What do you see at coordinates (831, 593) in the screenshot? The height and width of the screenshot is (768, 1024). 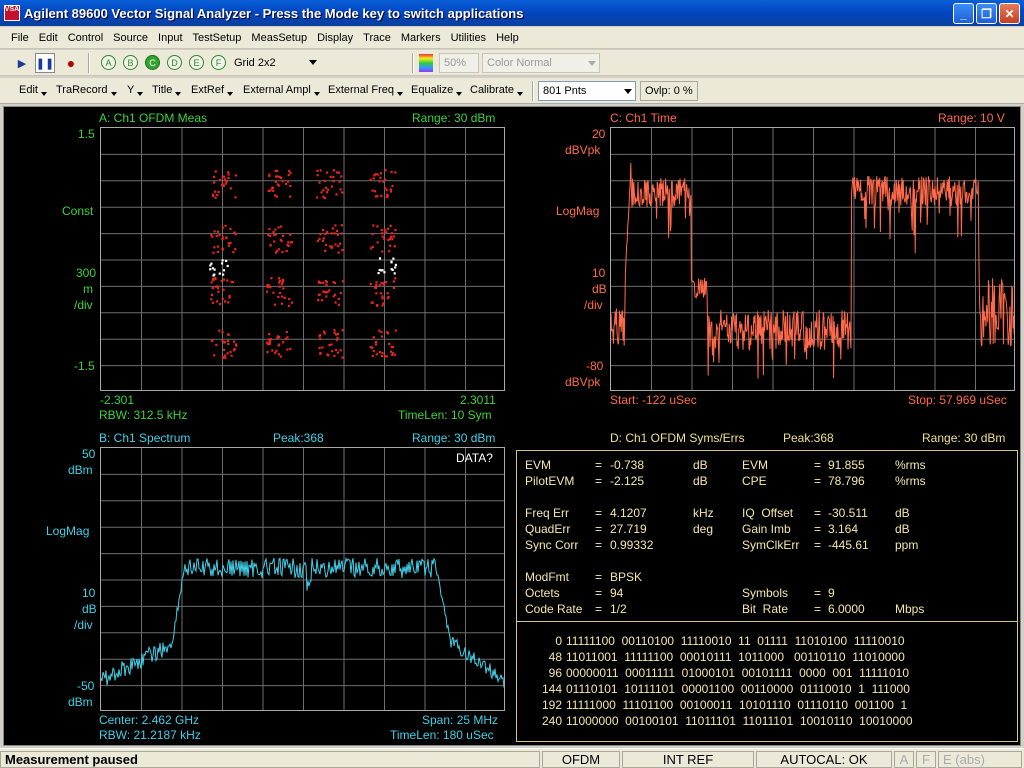 I see `metric-value: 9` at bounding box center [831, 593].